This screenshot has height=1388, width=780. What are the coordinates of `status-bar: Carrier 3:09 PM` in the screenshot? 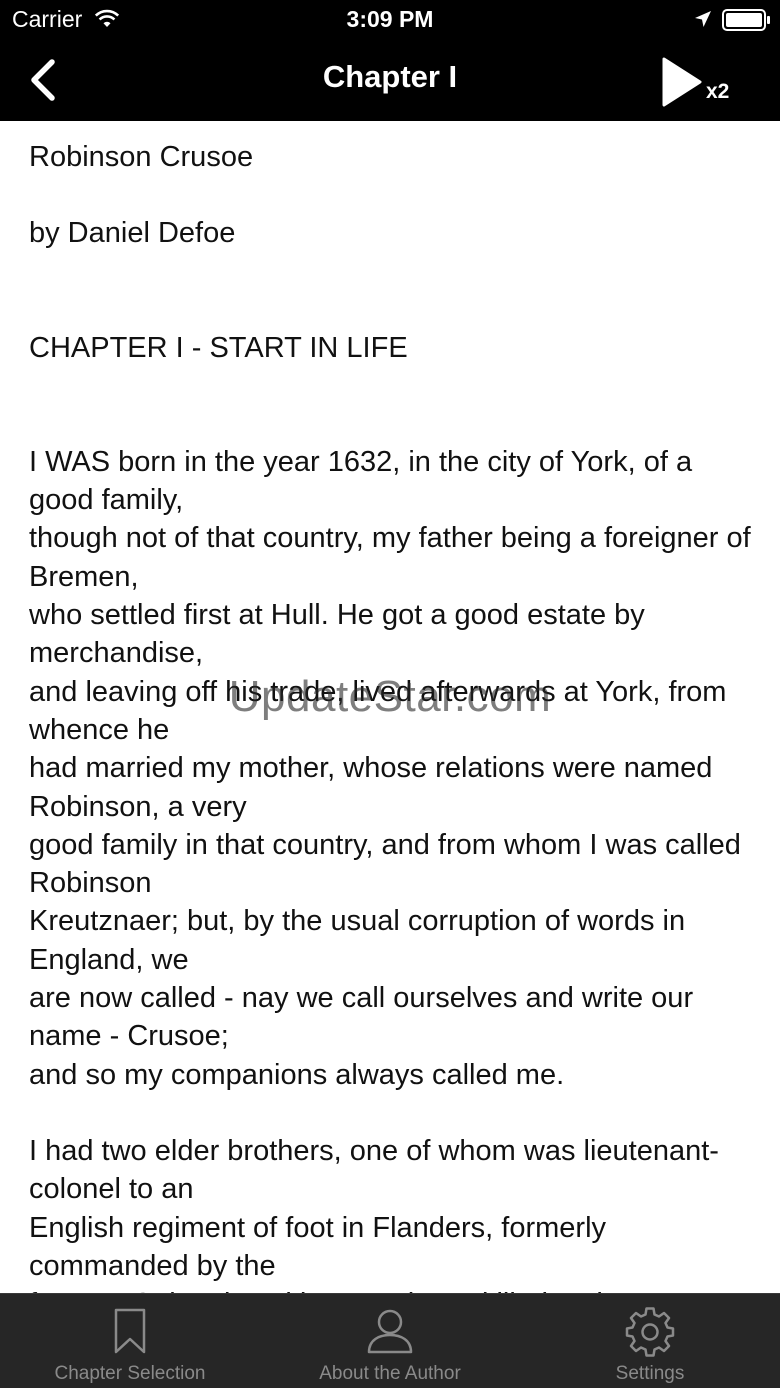 It's located at (390, 20).